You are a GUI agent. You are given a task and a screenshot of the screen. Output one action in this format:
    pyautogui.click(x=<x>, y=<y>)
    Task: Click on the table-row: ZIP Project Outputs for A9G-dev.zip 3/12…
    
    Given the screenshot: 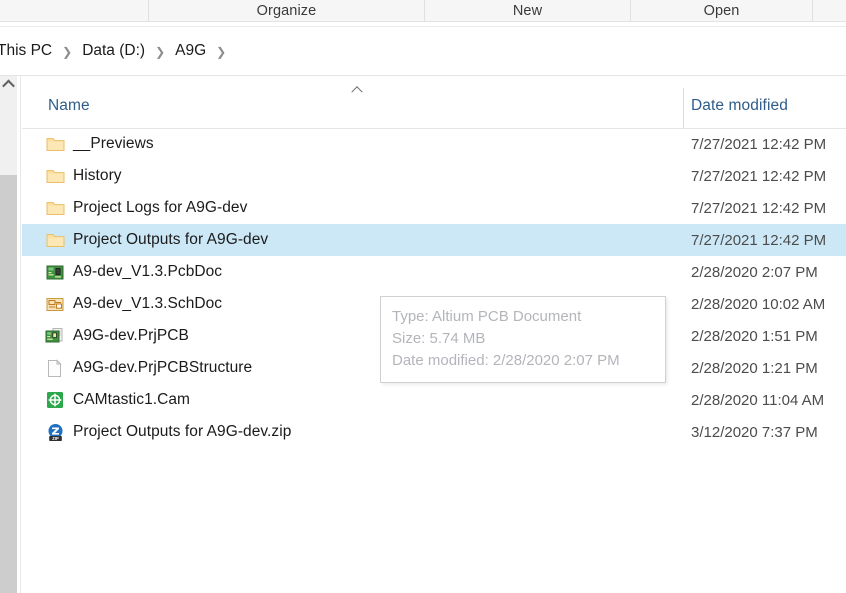 What is the action you would take?
    pyautogui.click(x=434, y=432)
    